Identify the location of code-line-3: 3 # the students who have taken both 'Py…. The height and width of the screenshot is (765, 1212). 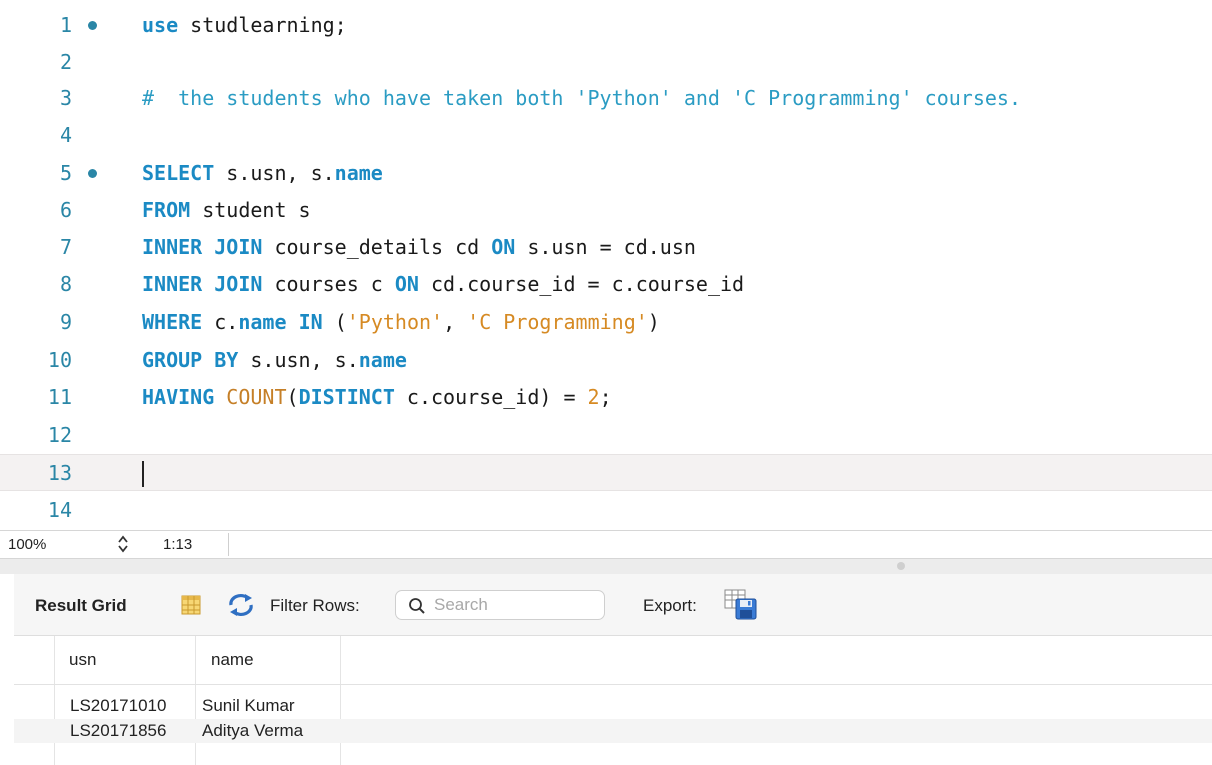
(606, 98).